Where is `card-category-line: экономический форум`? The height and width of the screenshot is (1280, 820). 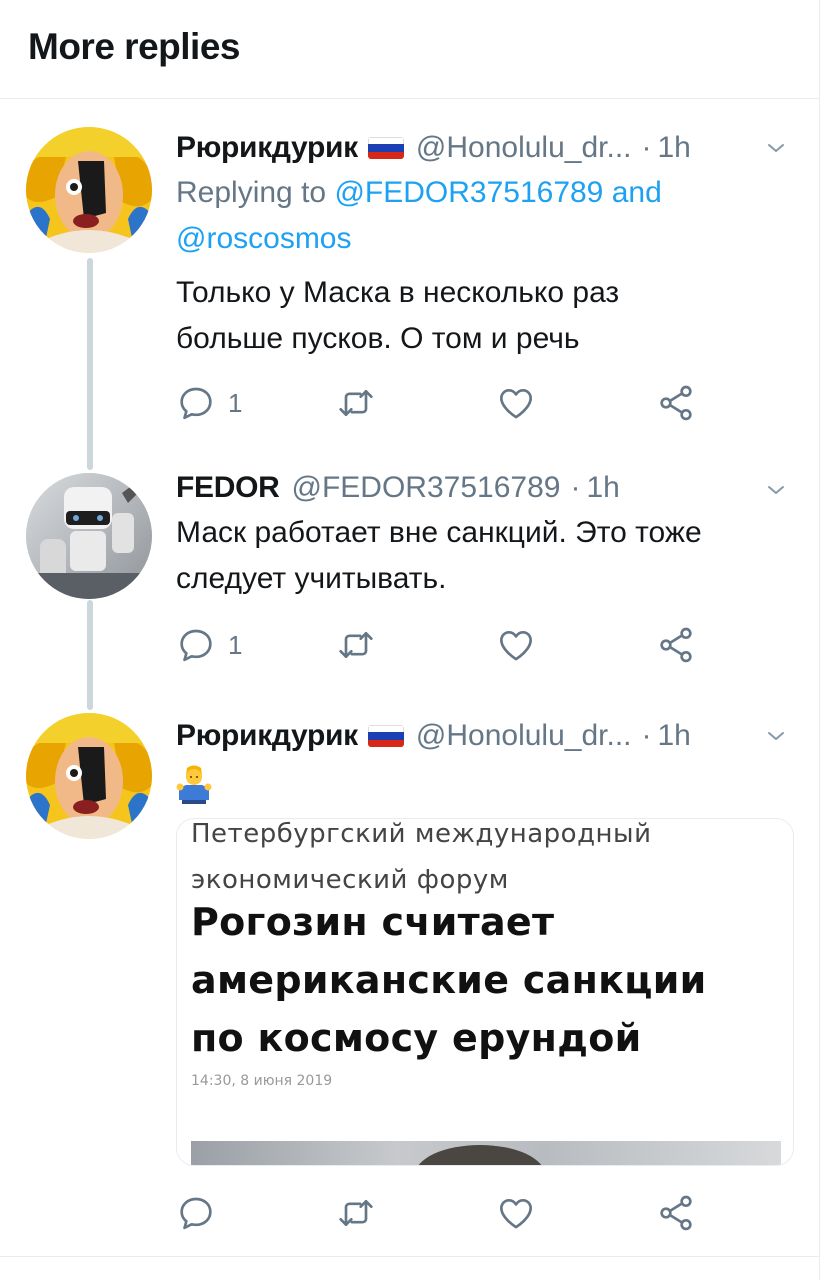 card-category-line: экономический форум is located at coordinates (350, 880).